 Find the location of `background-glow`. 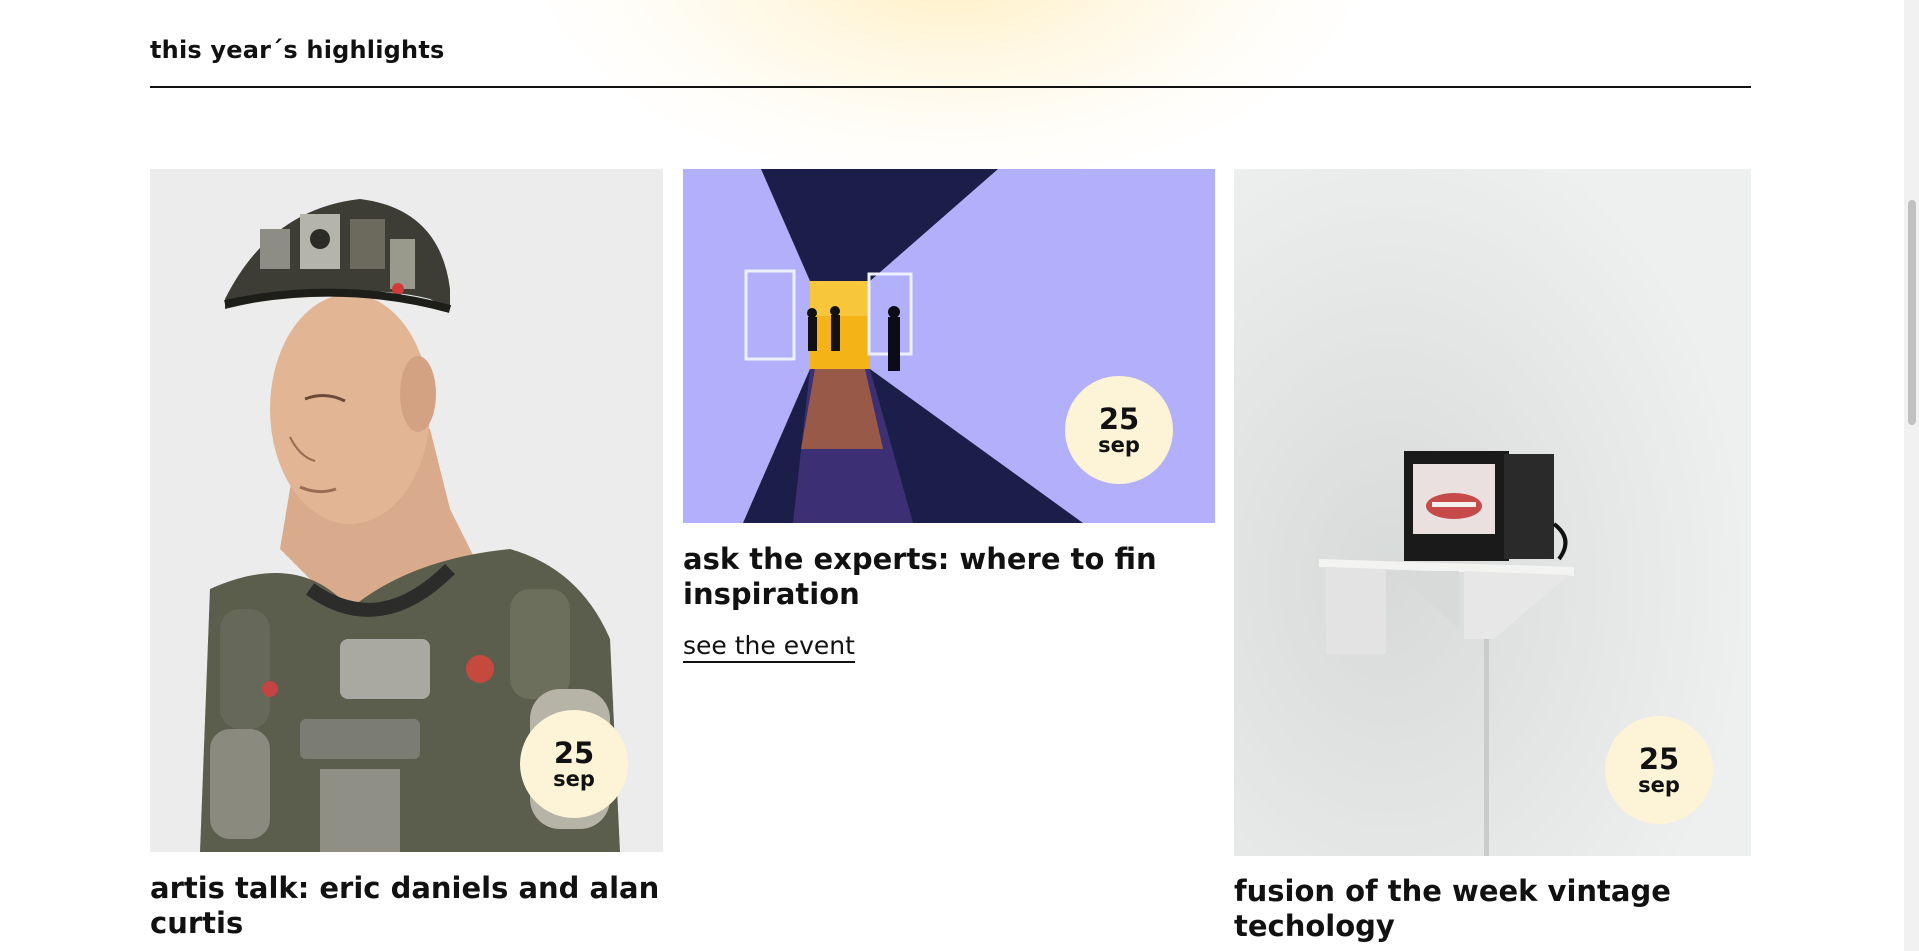

background-glow is located at coordinates (950, 90).